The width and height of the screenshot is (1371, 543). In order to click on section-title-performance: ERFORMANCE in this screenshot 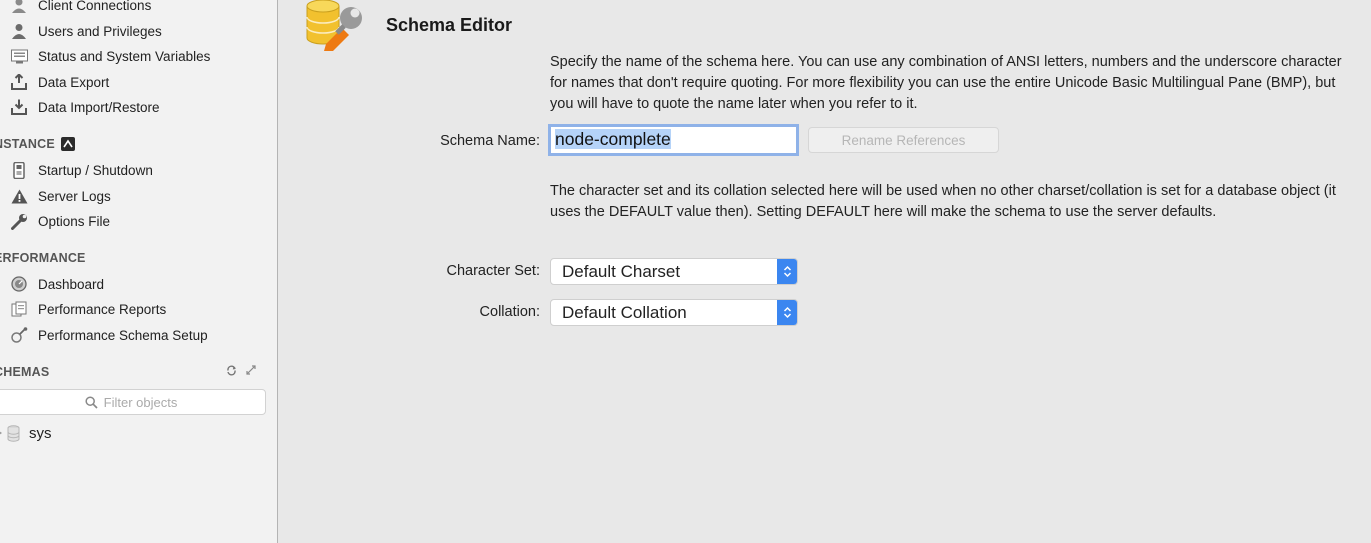, I will do `click(43, 258)`.